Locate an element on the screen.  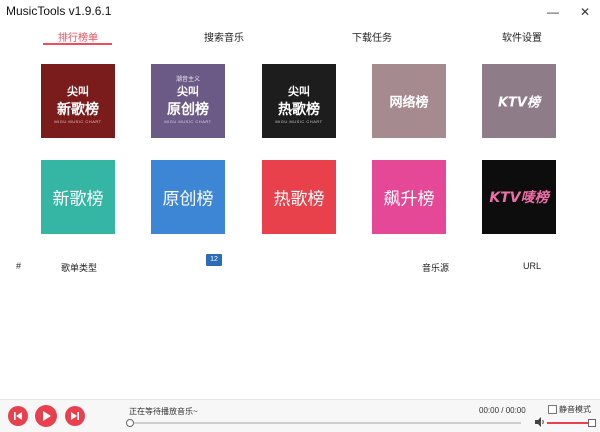
chart-card-new-songs: 新歌榜 is located at coordinates (78, 197).